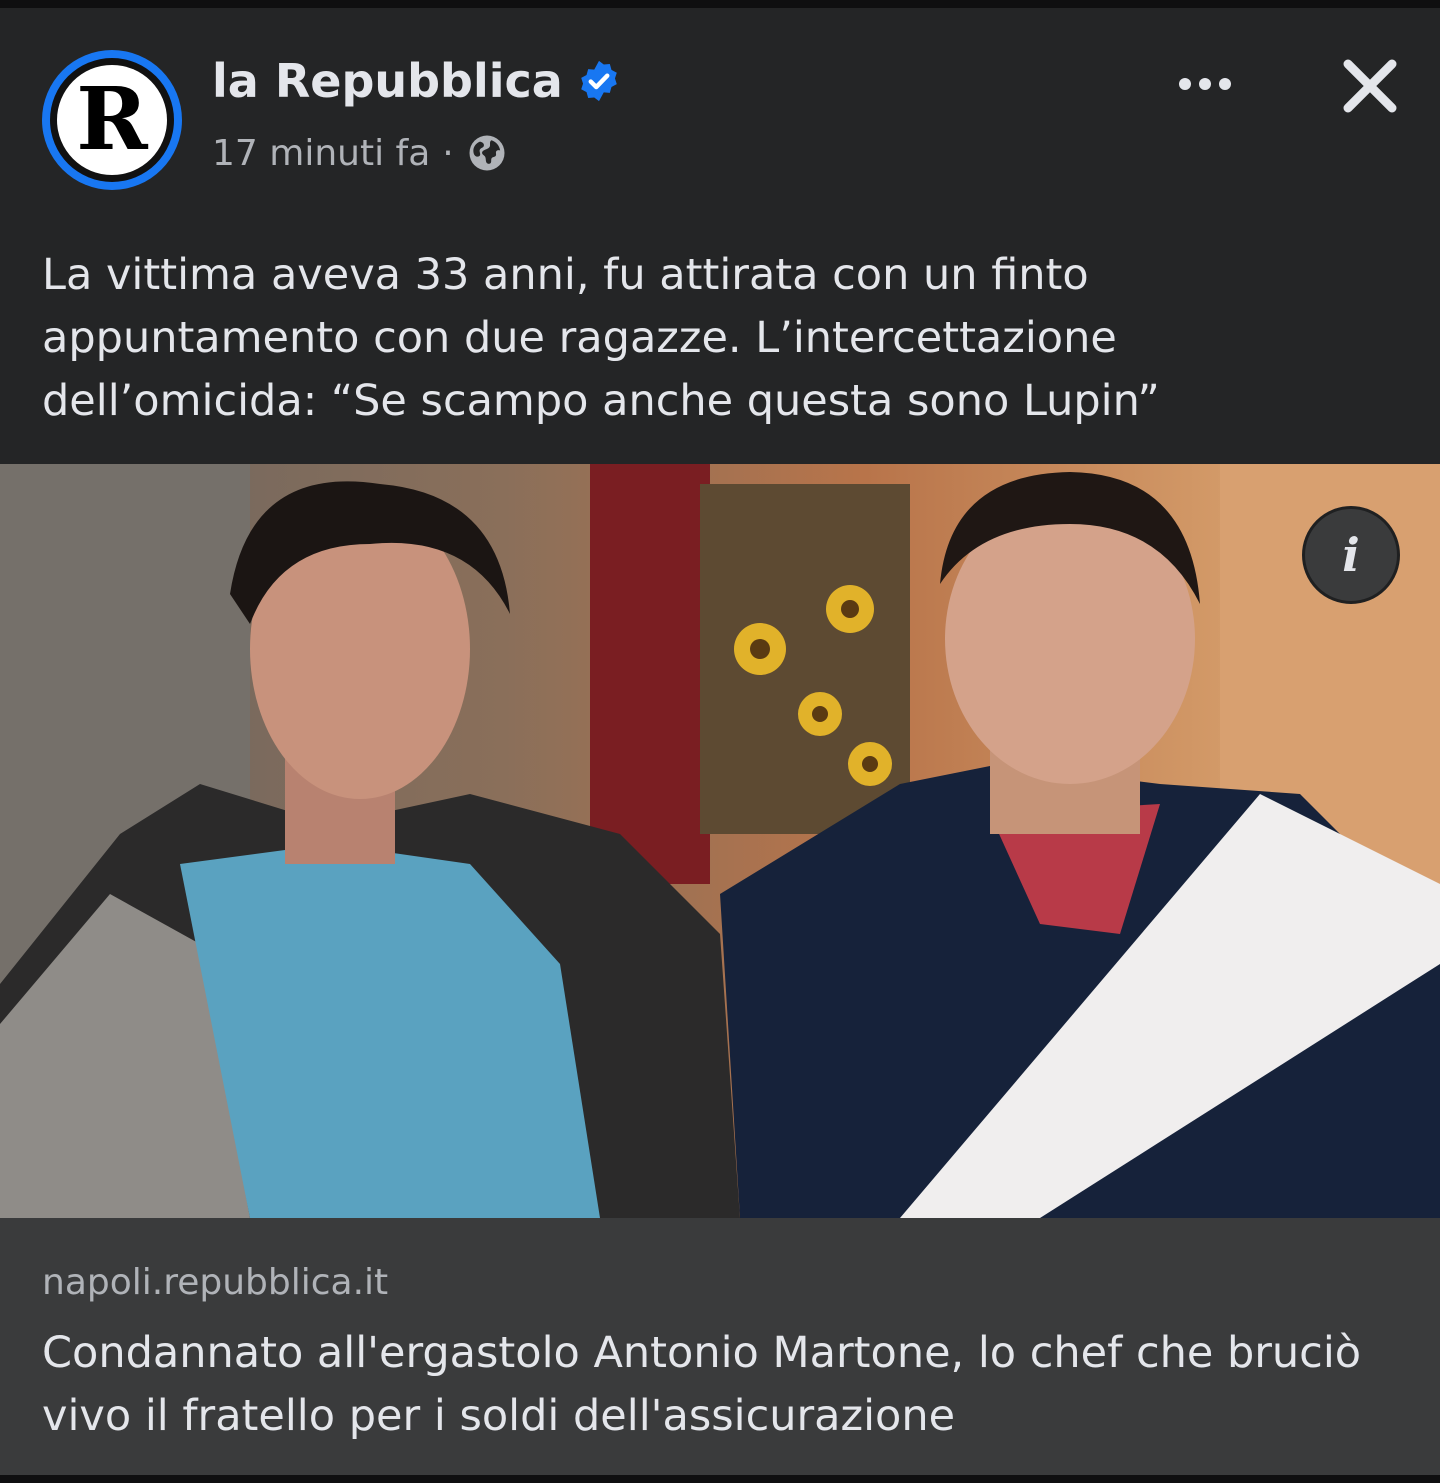 The height and width of the screenshot is (1483, 1440). I want to click on link-domain: napoli.repubblica.it, so click(215, 1282).